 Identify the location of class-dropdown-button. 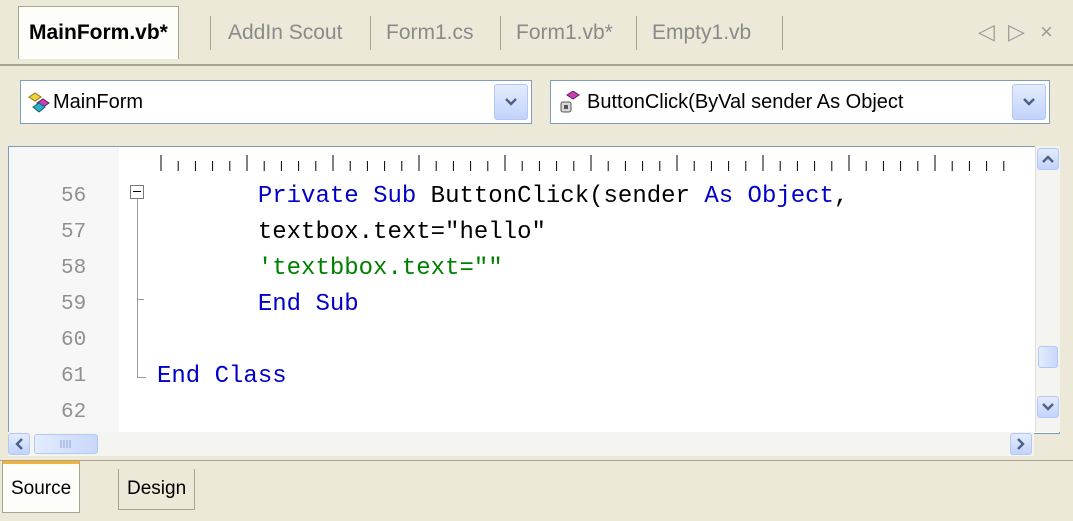
(511, 102).